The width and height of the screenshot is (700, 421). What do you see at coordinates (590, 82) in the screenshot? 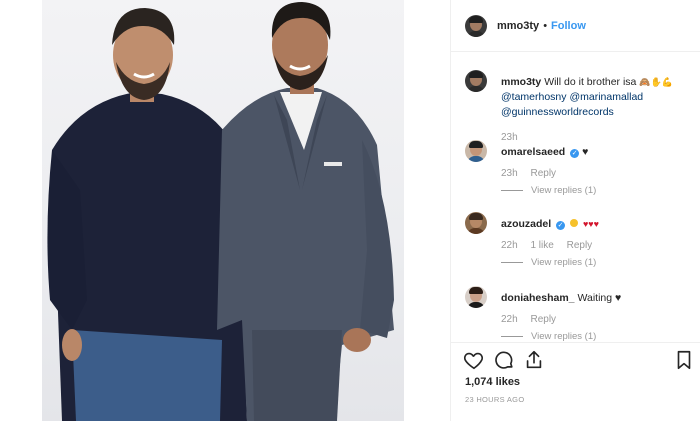
I see `caption-text: Will do it brother isa` at bounding box center [590, 82].